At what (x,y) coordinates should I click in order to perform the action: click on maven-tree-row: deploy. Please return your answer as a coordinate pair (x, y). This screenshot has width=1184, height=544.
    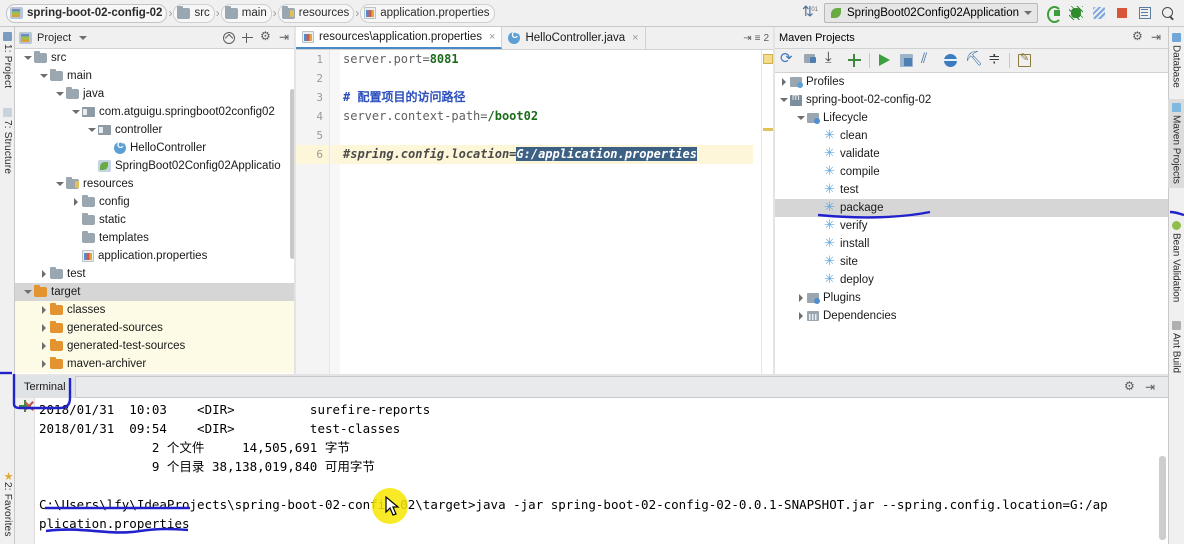
    Looking at the image, I should click on (971, 280).